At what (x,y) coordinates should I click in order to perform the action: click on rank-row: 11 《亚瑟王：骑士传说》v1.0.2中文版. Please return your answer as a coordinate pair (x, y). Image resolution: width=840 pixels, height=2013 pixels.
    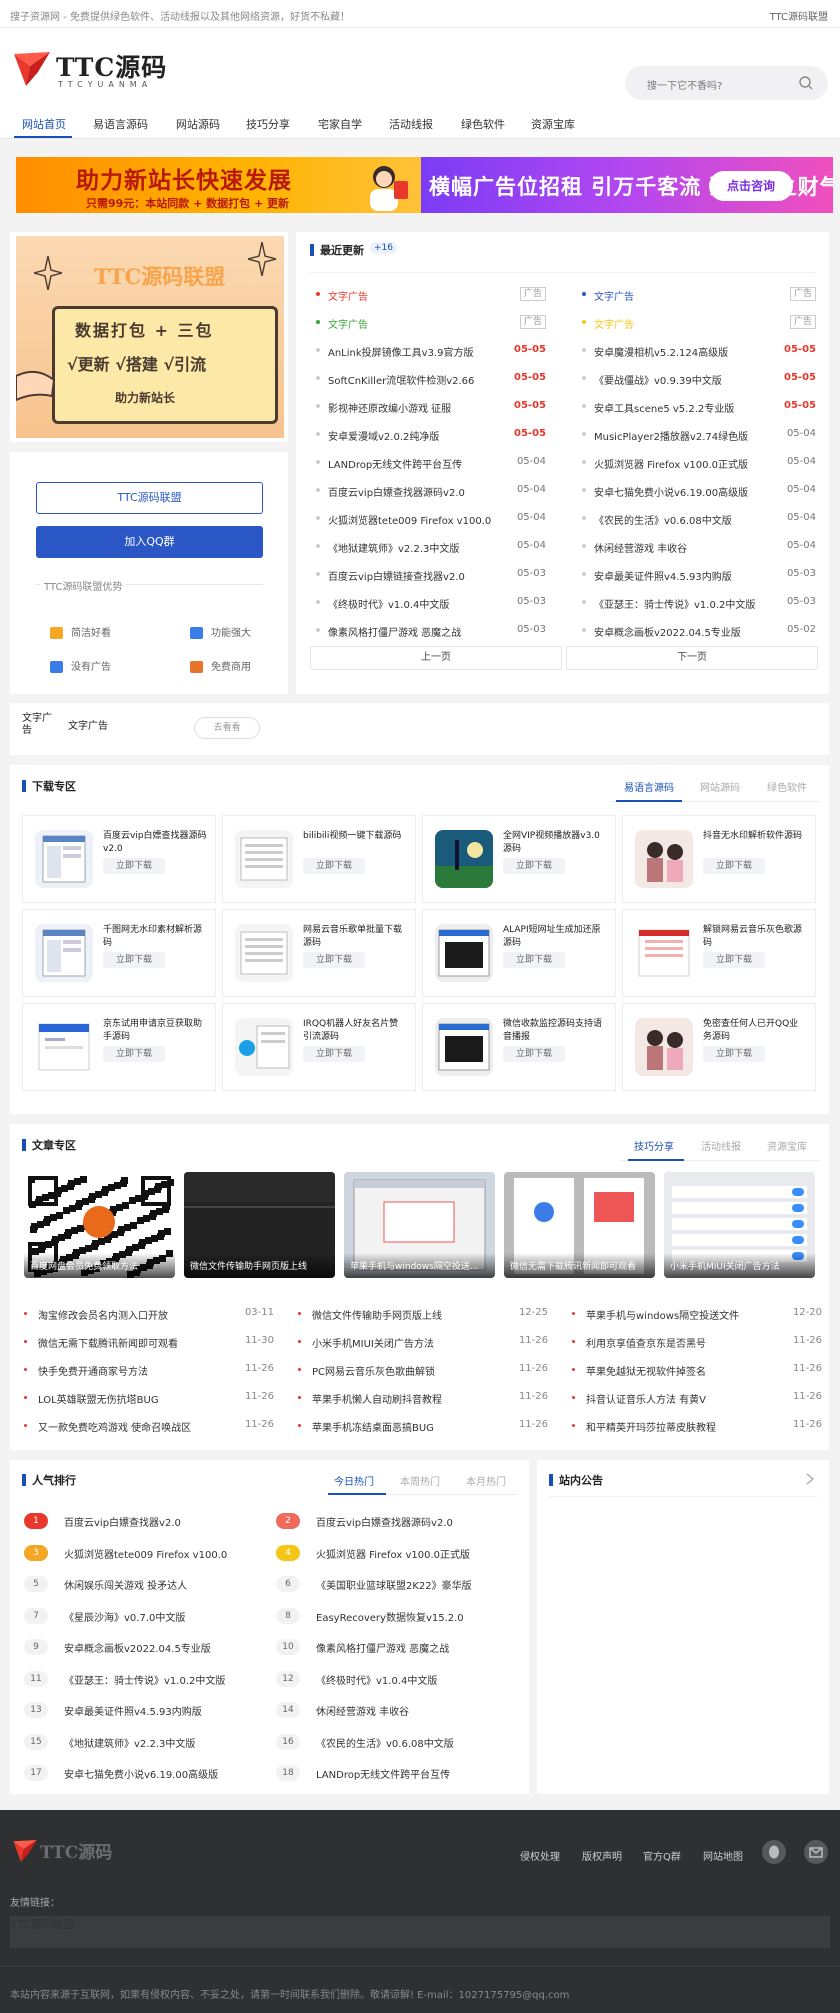
    Looking at the image, I should click on (144, 1679).